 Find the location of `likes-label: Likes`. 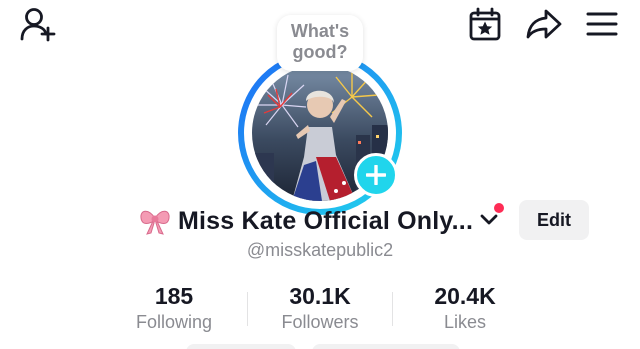

likes-label: Likes is located at coordinates (465, 322).